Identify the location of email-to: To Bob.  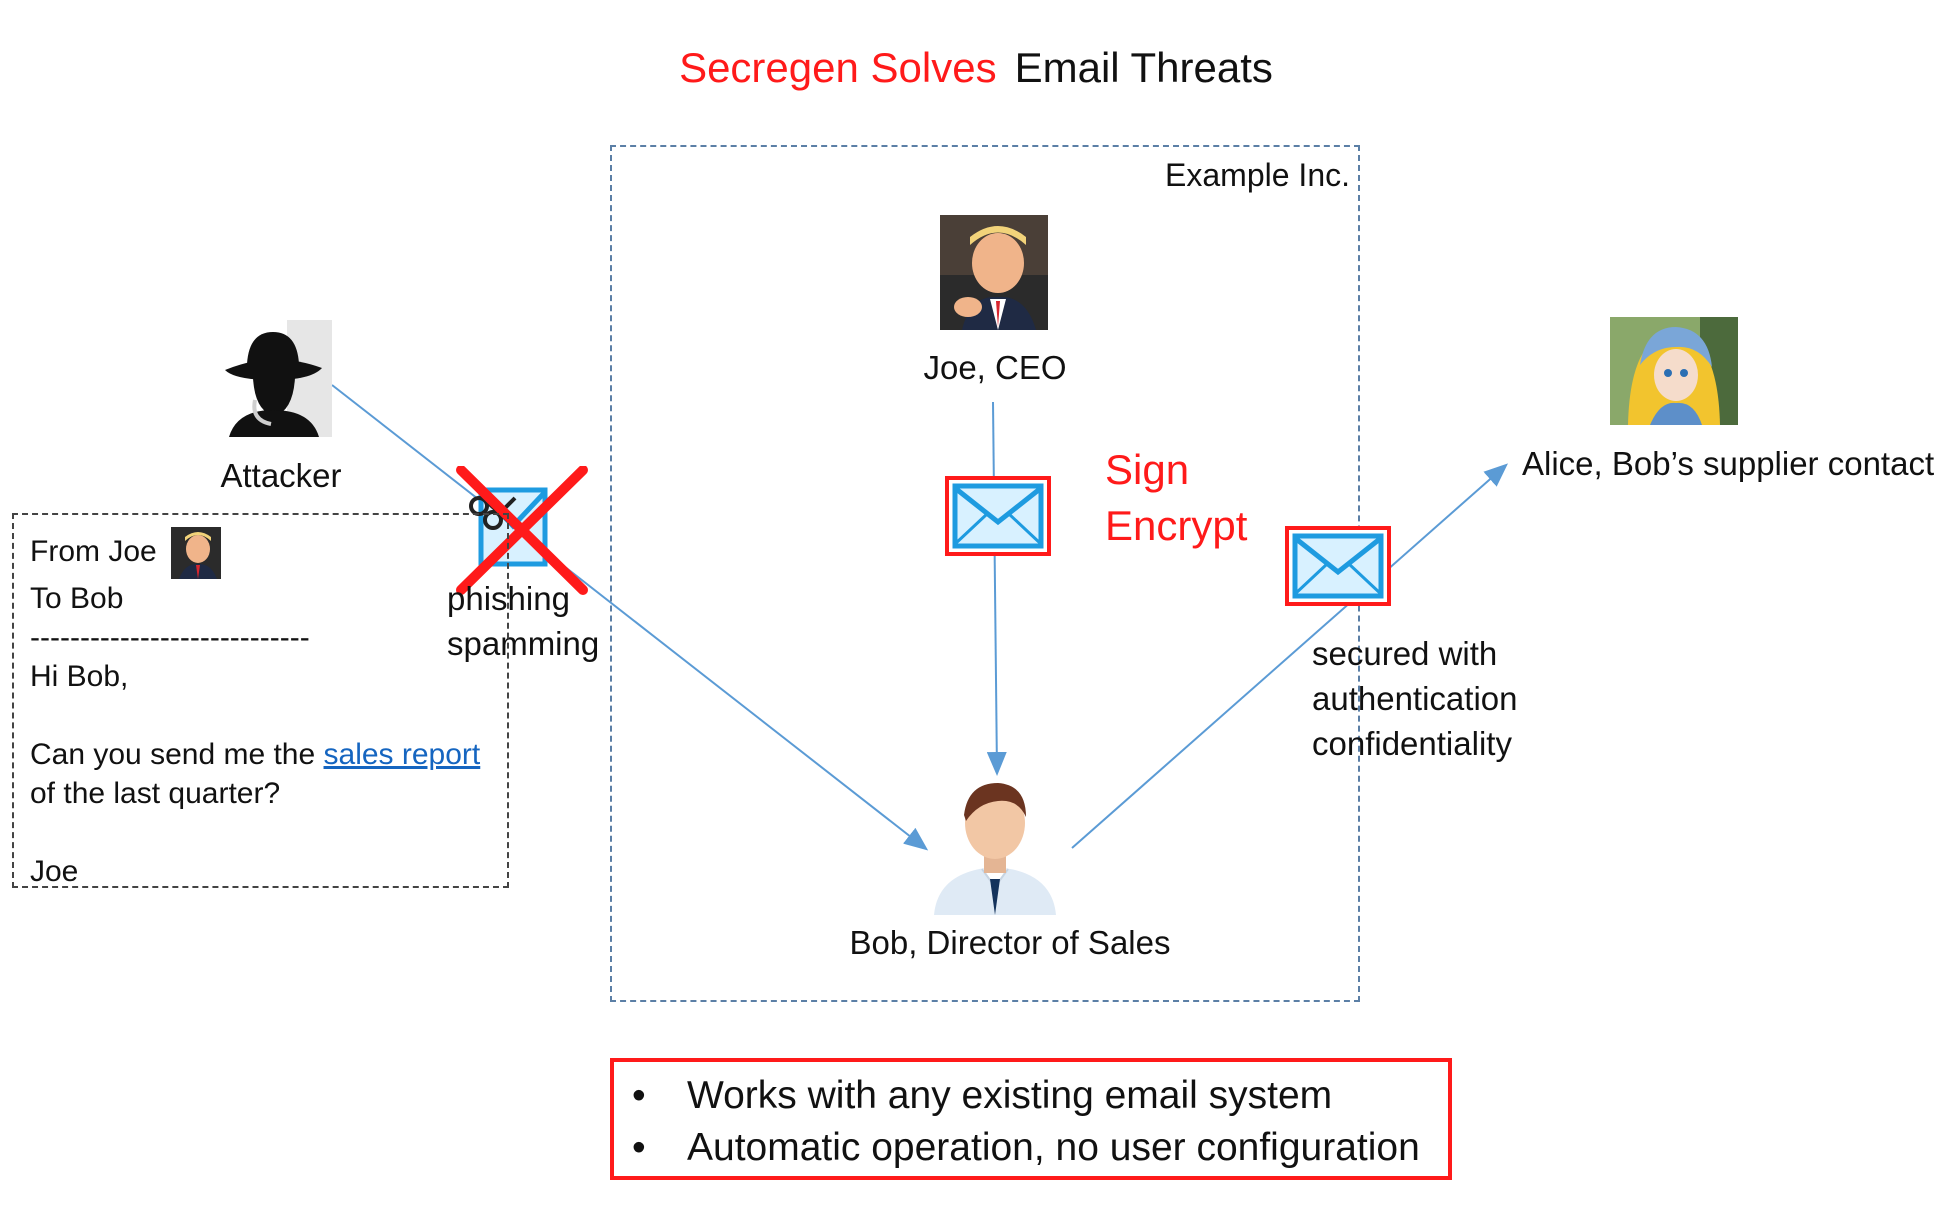
(77, 598).